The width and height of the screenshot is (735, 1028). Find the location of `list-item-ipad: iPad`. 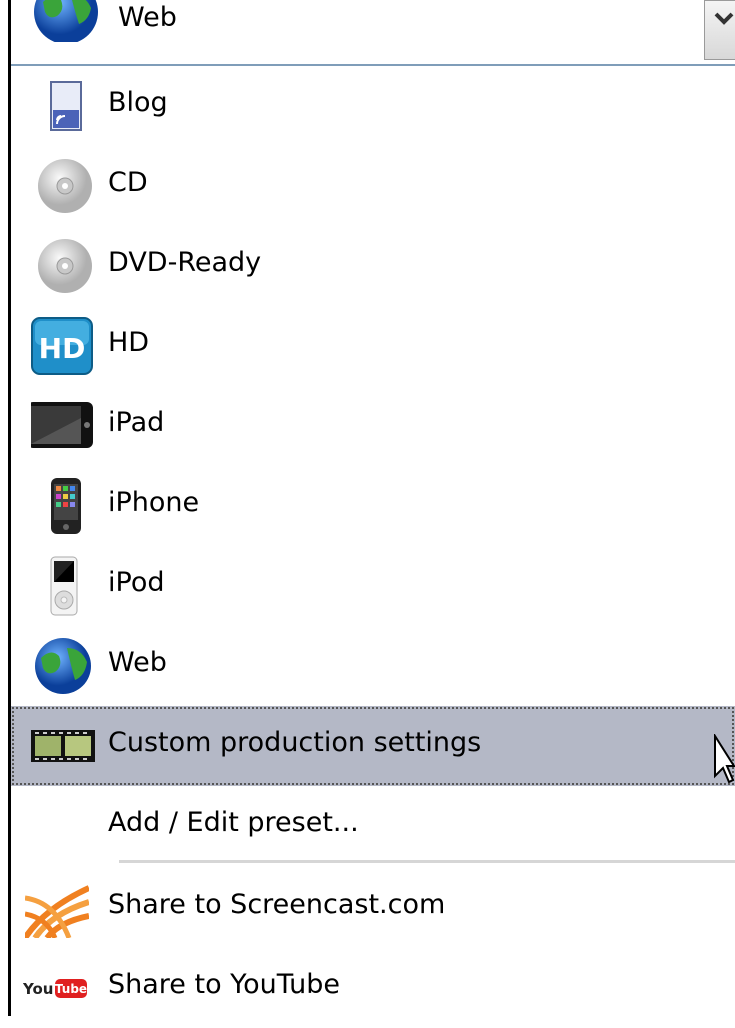

list-item-ipad: iPad is located at coordinates (373, 426).